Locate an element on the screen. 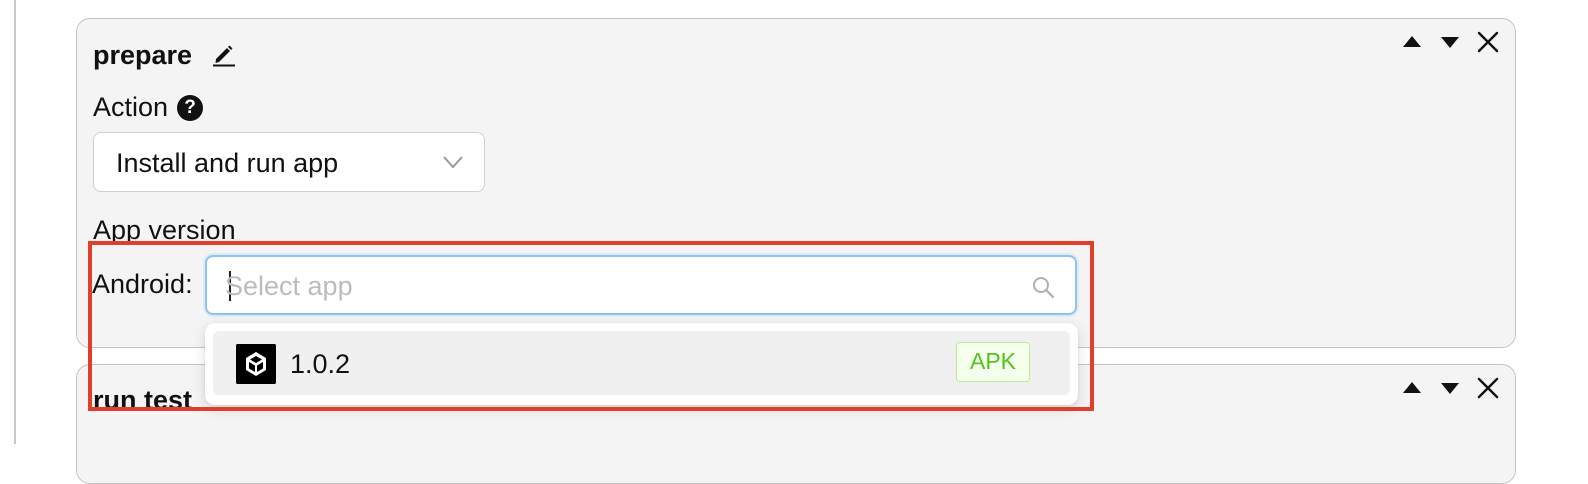  unity-logo-icon is located at coordinates (256, 364).